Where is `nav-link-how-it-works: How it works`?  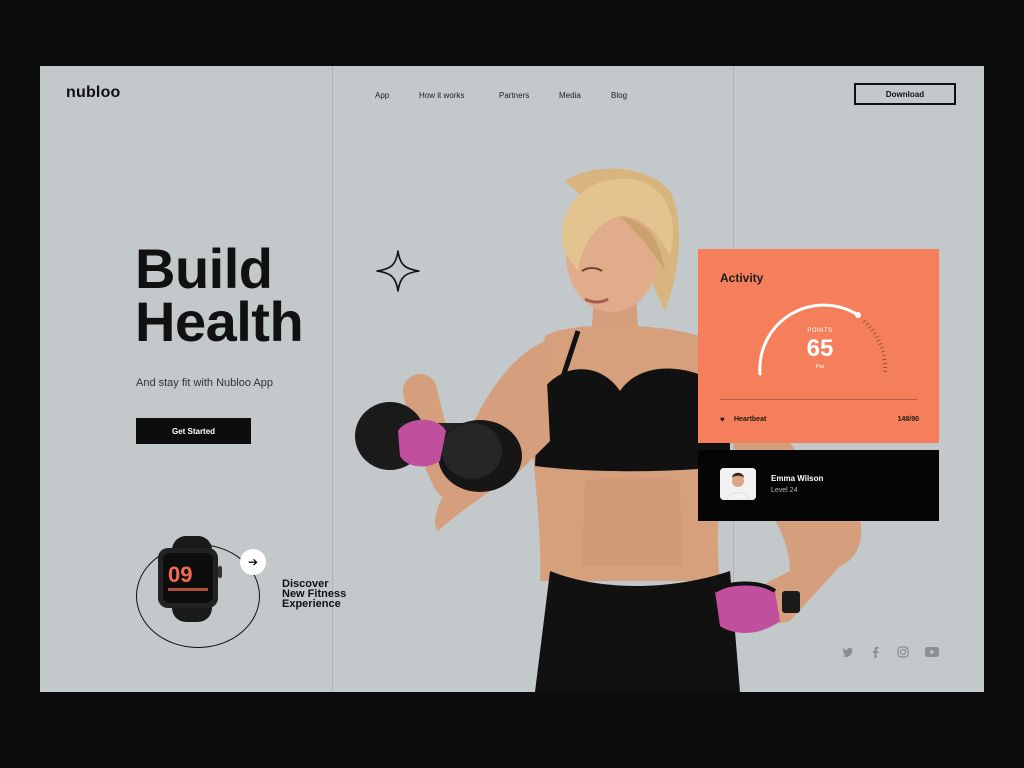
nav-link-how-it-works: How it works is located at coordinates (441, 95).